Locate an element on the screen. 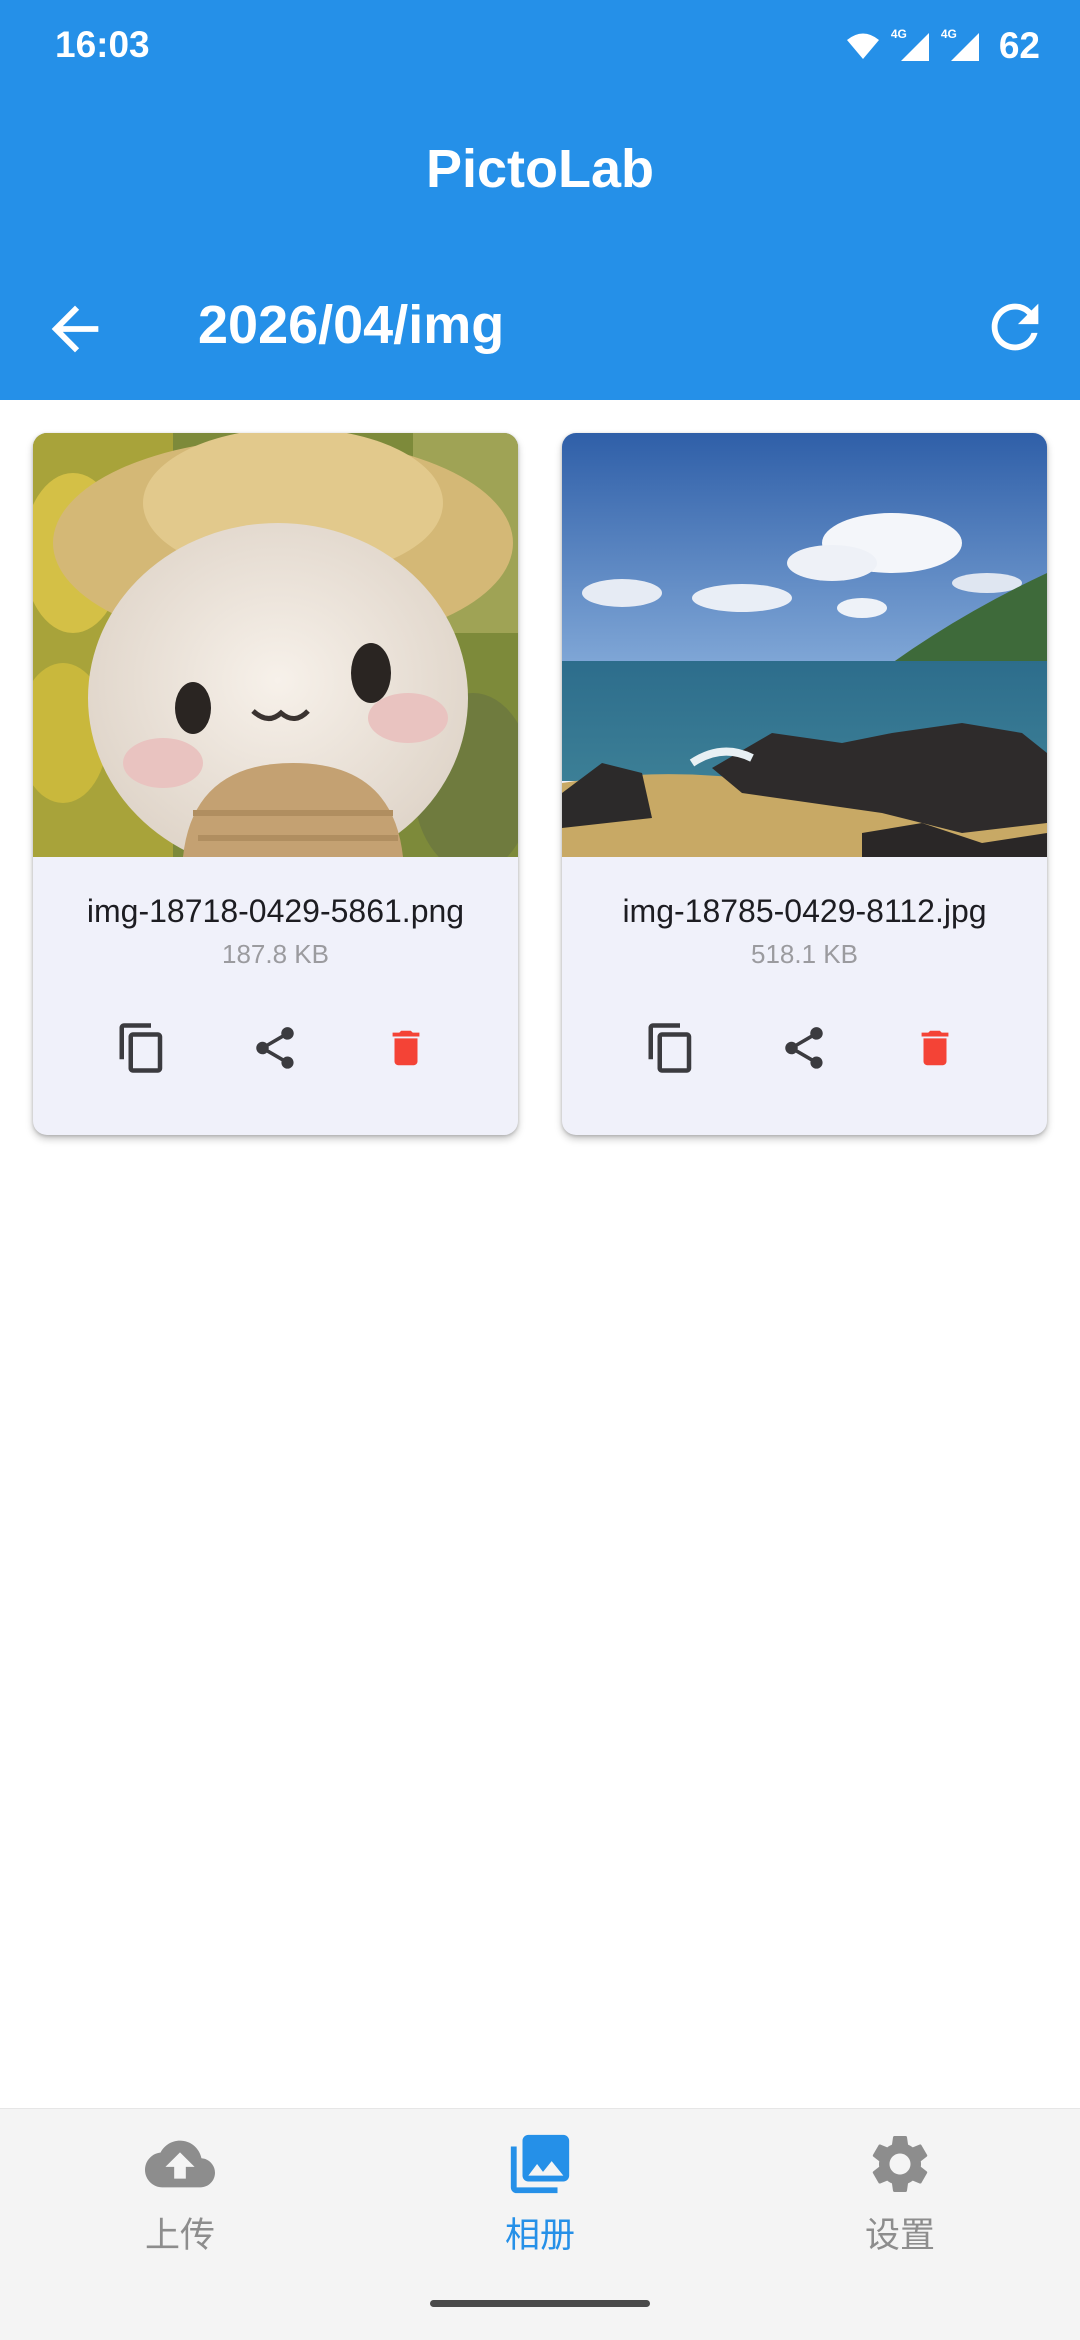 This screenshot has height=2340, width=1080. refresh-icon is located at coordinates (1015, 327).